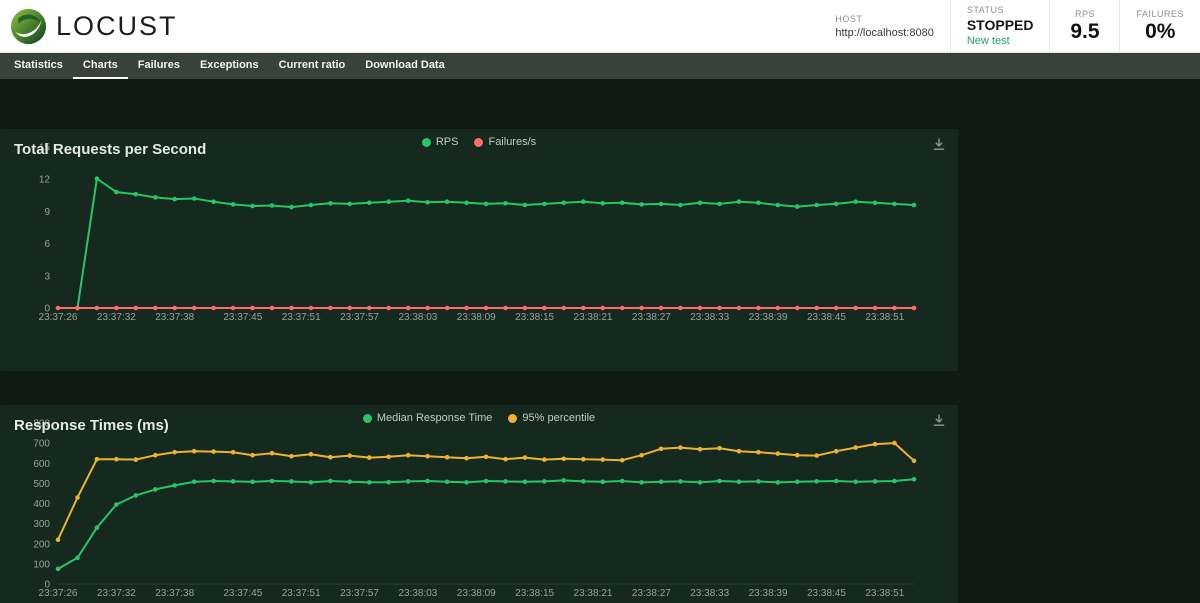 The height and width of the screenshot is (603, 1200). What do you see at coordinates (41, 464) in the screenshot?
I see `svg-text: 600` at bounding box center [41, 464].